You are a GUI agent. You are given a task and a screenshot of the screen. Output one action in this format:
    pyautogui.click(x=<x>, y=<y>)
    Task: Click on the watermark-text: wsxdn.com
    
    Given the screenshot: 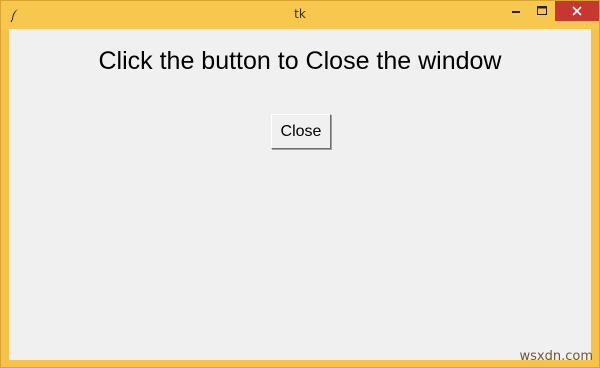 What is the action you would take?
    pyautogui.click(x=556, y=356)
    